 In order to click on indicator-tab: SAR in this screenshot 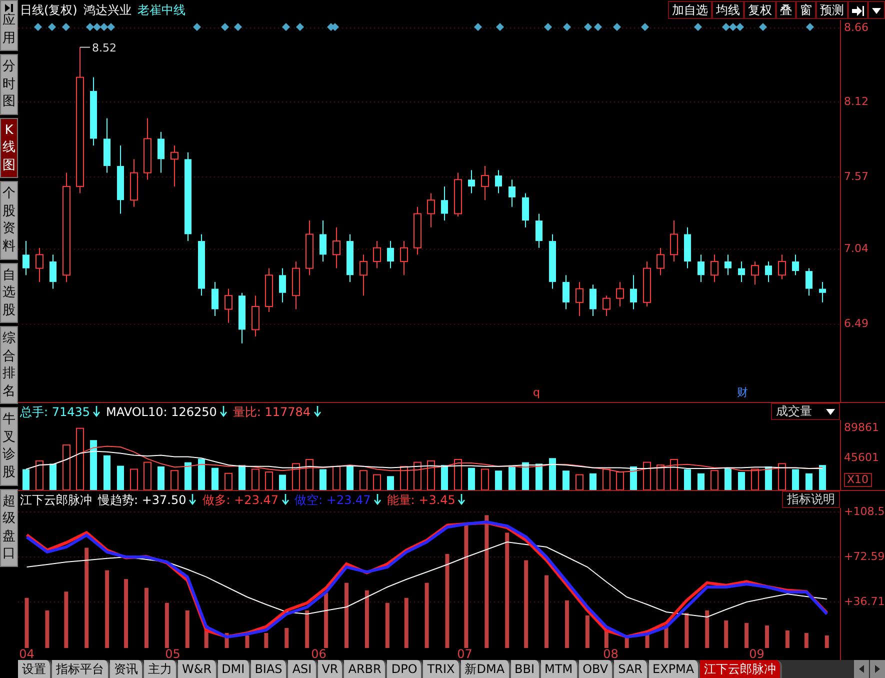, I will do `click(631, 669)`.